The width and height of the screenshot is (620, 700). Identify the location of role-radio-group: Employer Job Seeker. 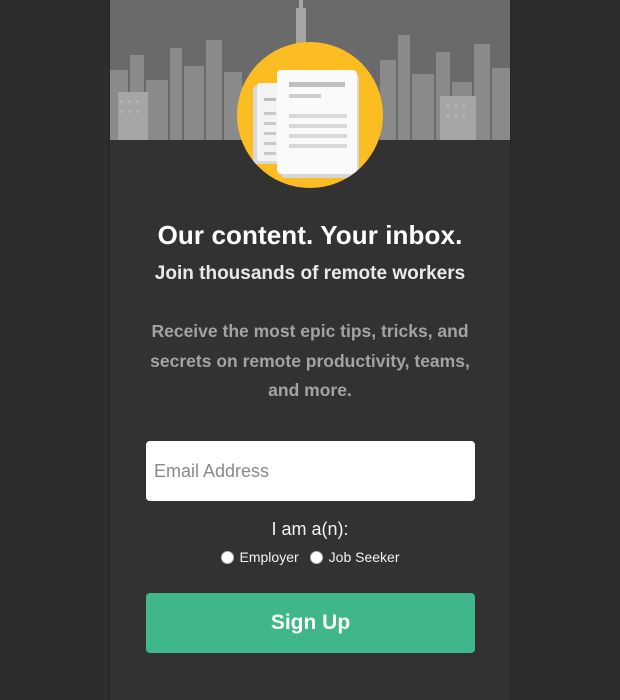
(310, 557).